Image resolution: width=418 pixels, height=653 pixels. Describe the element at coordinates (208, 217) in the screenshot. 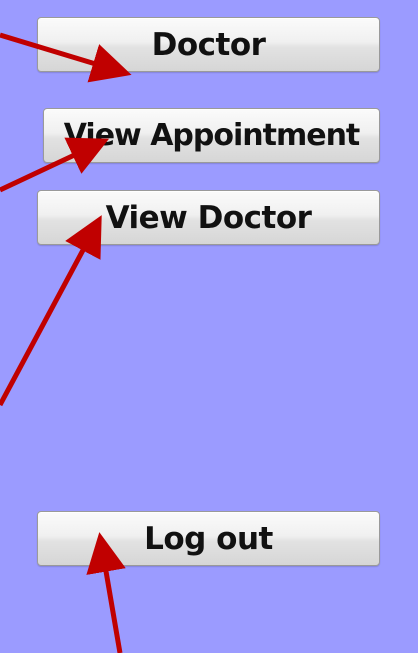

I see `view-doctor-button: View Doctor` at that location.